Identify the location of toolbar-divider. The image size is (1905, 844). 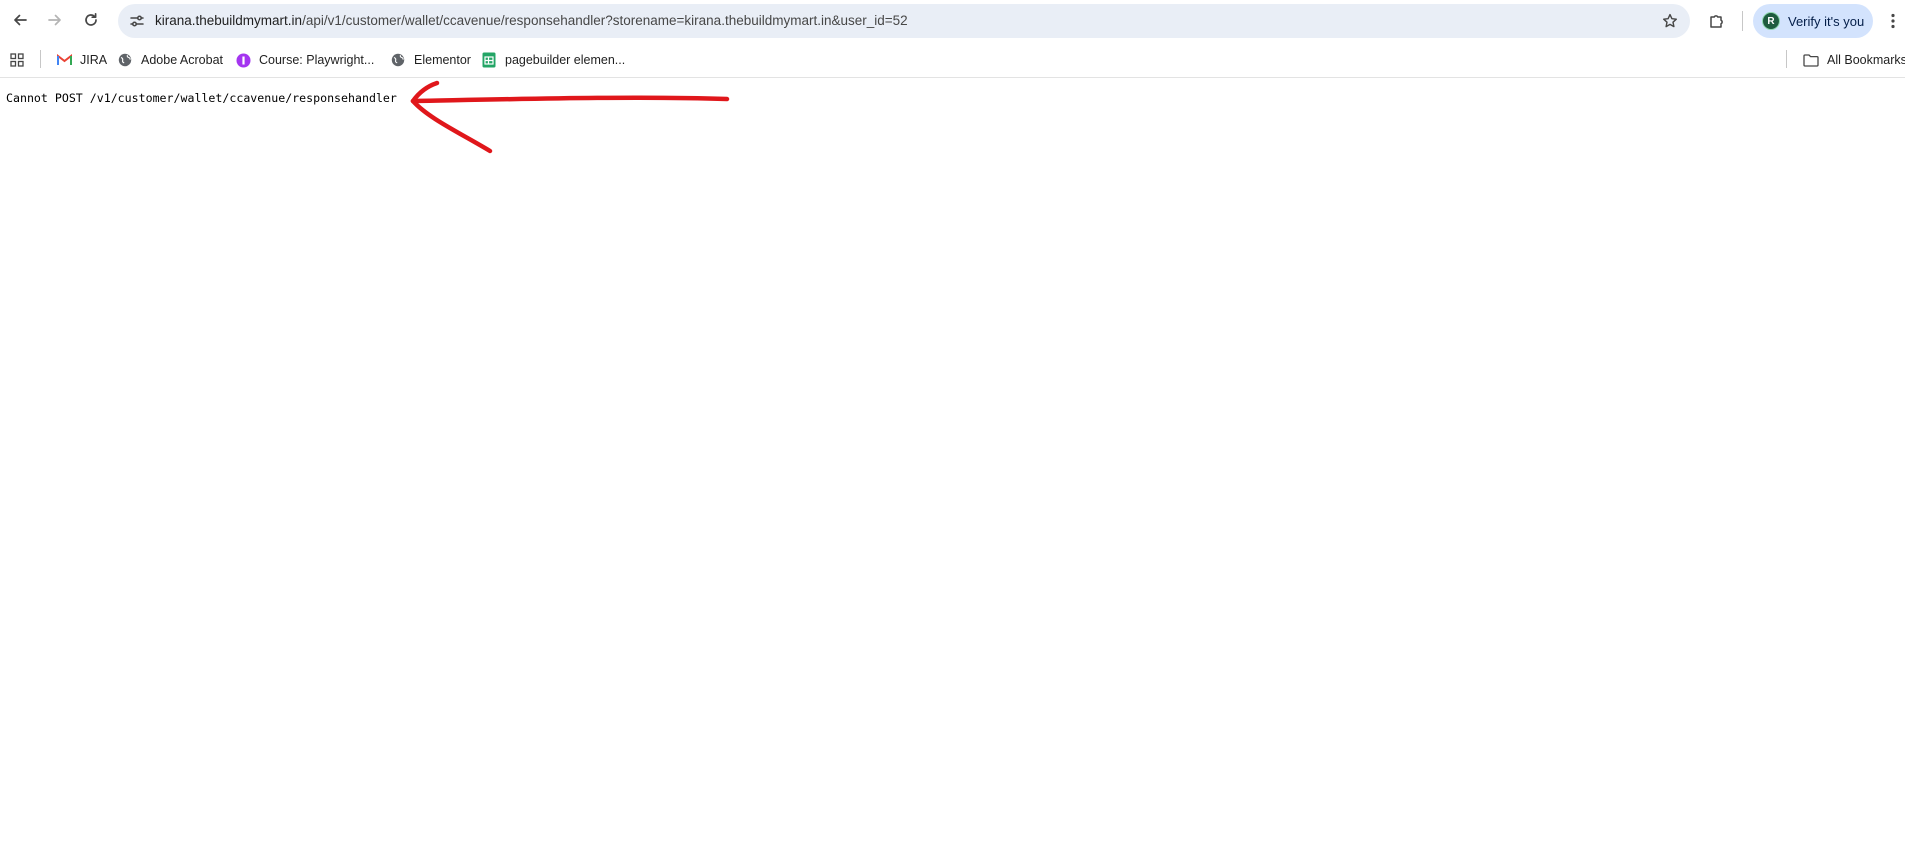
(1742, 21).